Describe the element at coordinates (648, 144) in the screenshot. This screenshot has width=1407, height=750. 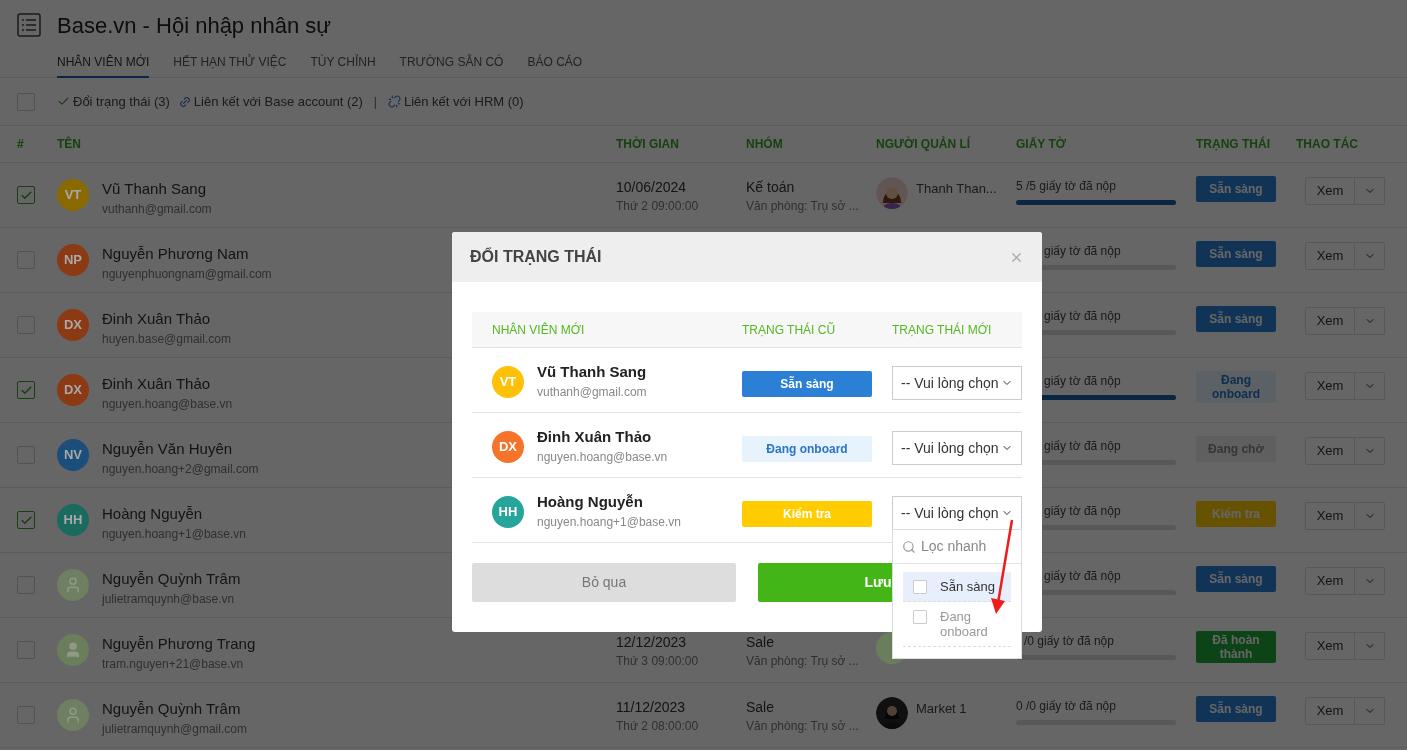
I see `column-header: THỜI GIAN` at that location.